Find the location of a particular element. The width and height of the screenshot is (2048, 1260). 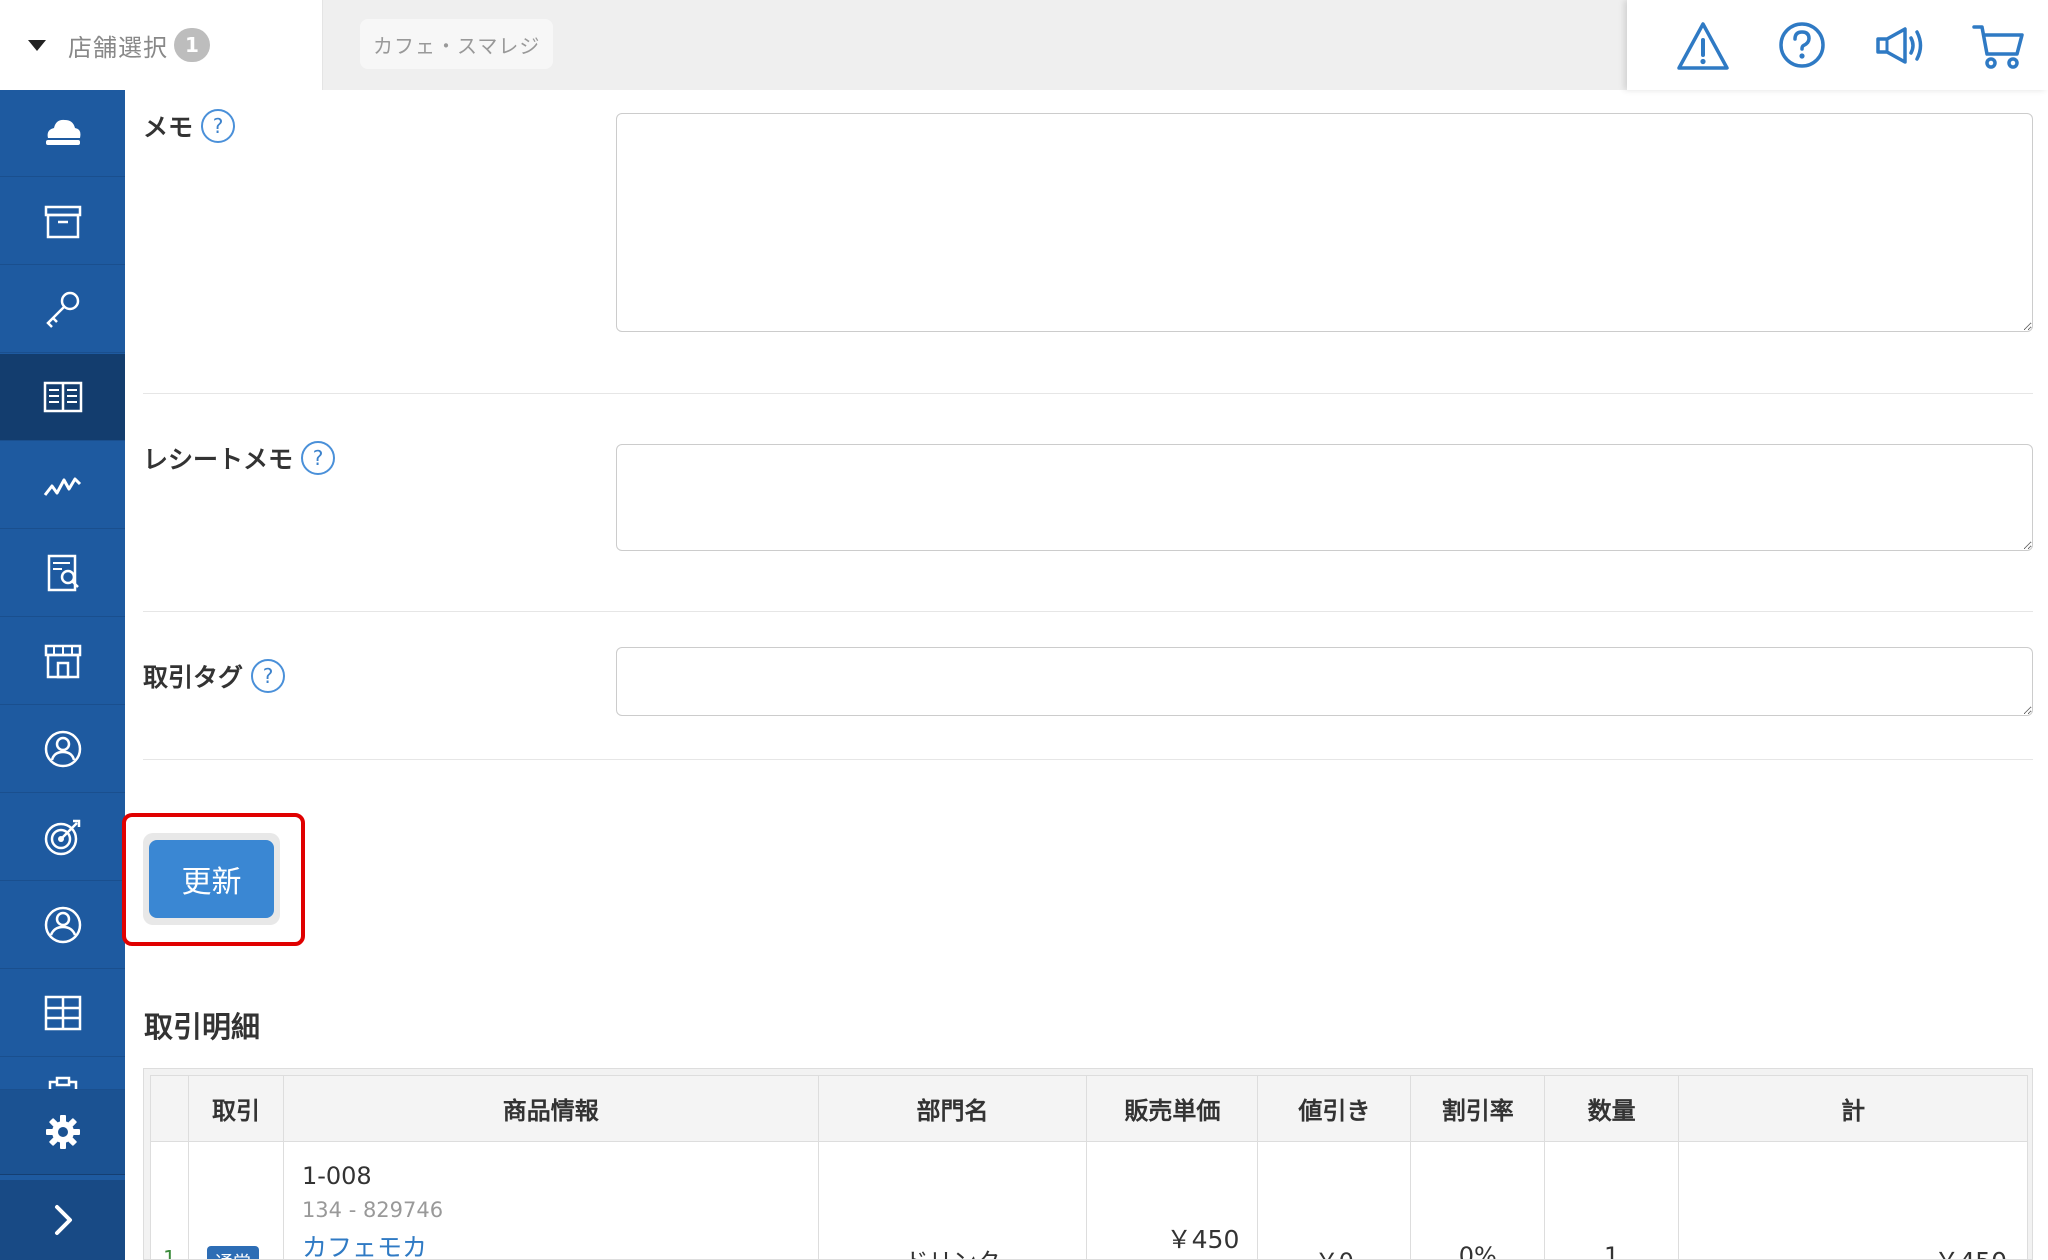

report-search-icon is located at coordinates (63, 573).